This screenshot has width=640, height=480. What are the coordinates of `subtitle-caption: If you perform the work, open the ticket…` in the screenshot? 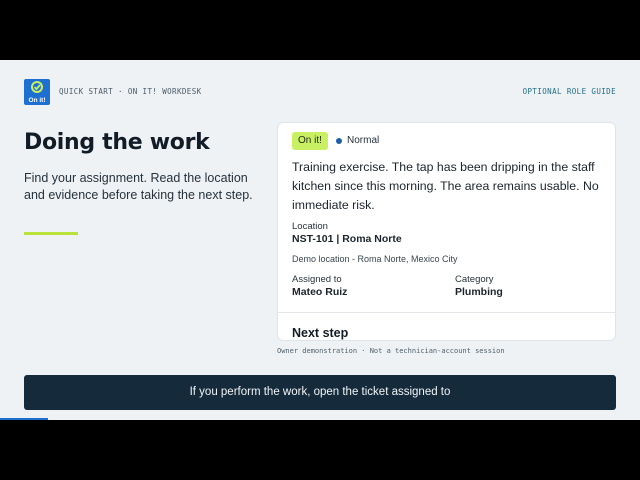 It's located at (320, 392).